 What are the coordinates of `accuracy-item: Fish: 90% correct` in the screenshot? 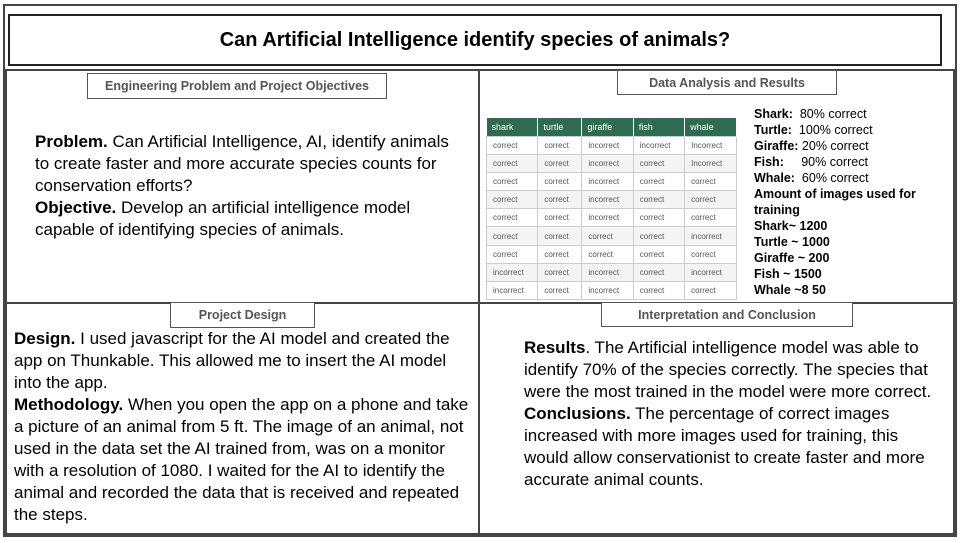 It's located at (849, 162).